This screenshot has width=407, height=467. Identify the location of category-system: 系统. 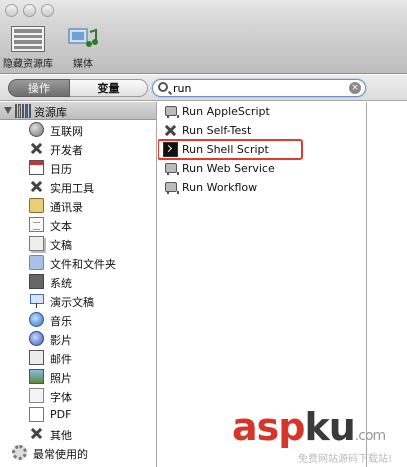
(78, 281).